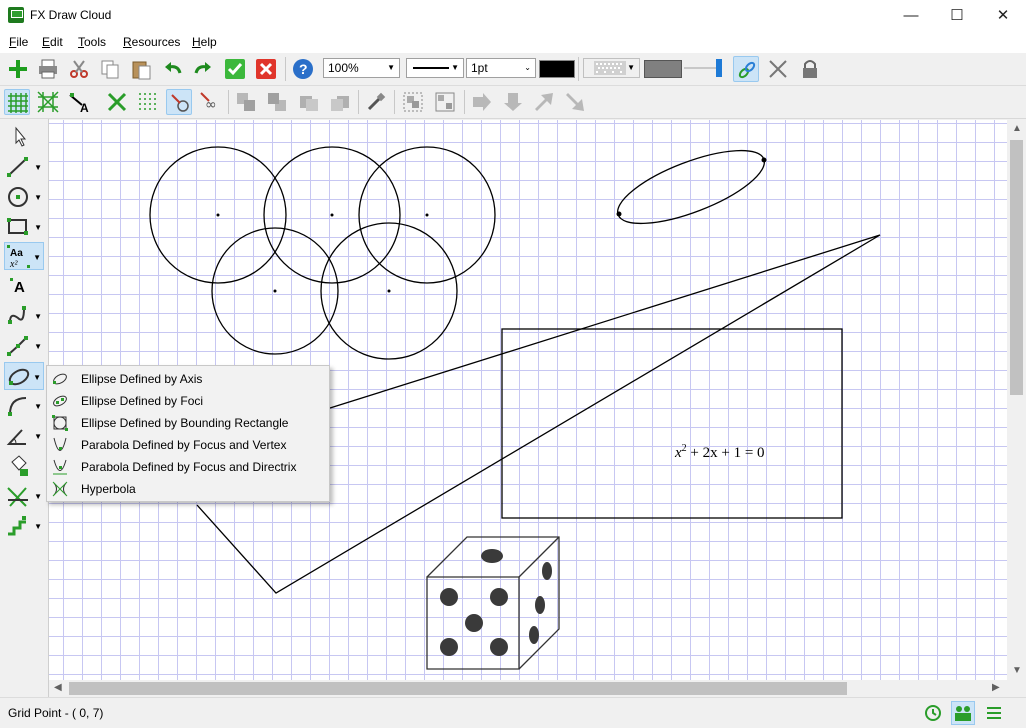 The height and width of the screenshot is (728, 1026). I want to click on cancel-button, so click(266, 69).